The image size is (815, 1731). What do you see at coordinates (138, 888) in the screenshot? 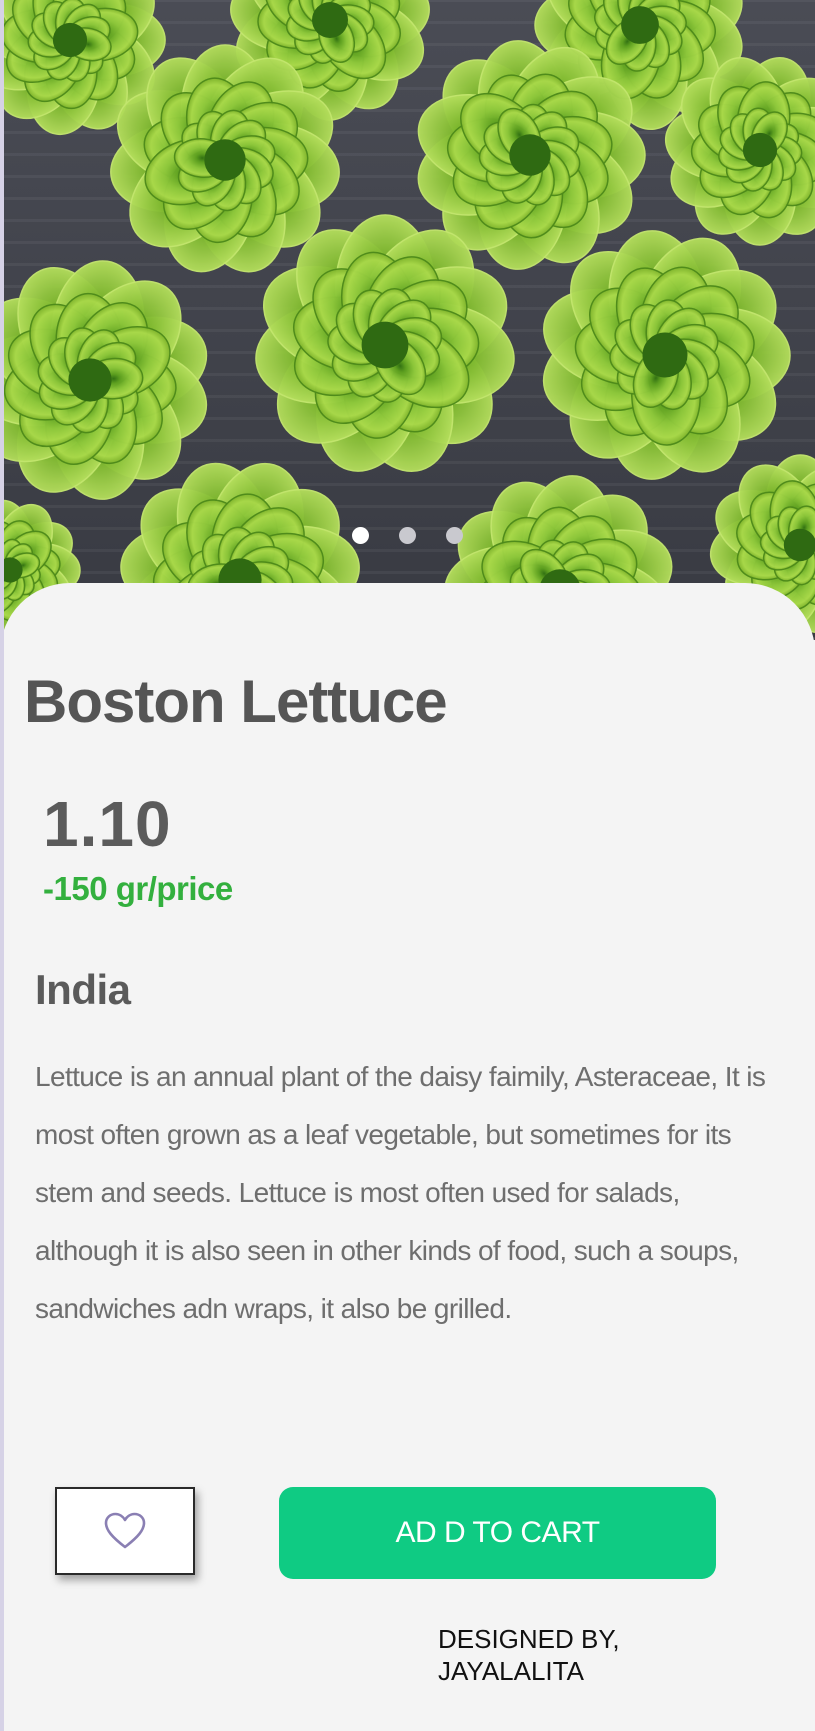
I see `product-unit: -150 gr/price` at bounding box center [138, 888].